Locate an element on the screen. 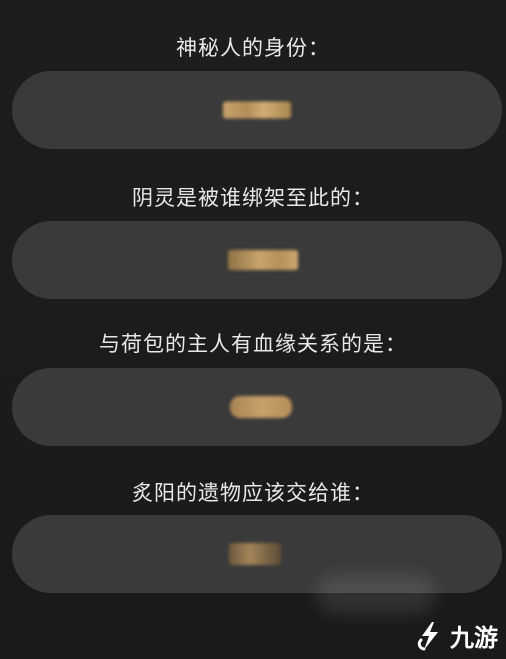 The image size is (506, 659). question-1-label: 神秘人的身份： is located at coordinates (253, 48).